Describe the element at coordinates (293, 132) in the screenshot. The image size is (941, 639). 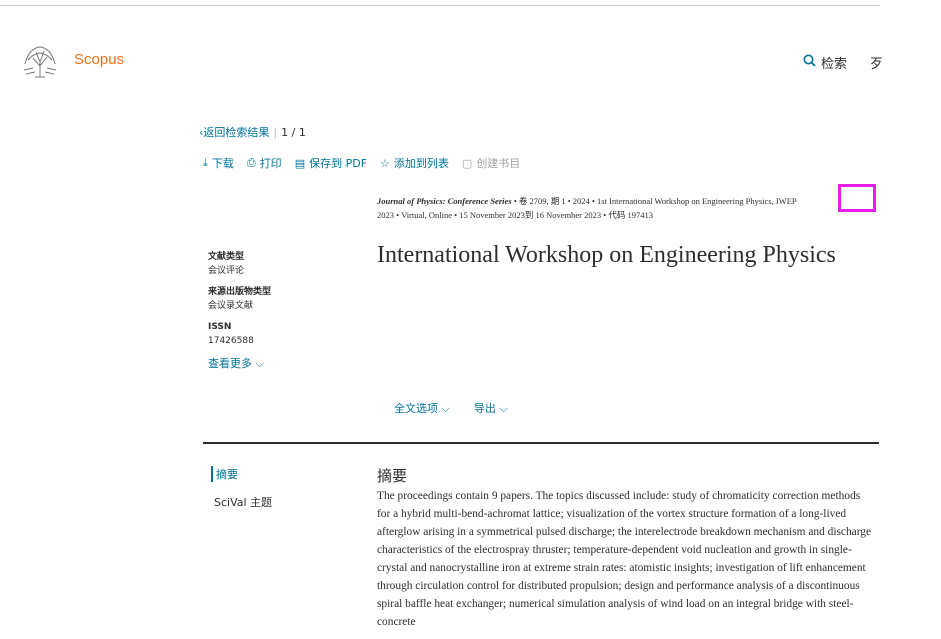
I see `result-pager: 1 / 1` at that location.